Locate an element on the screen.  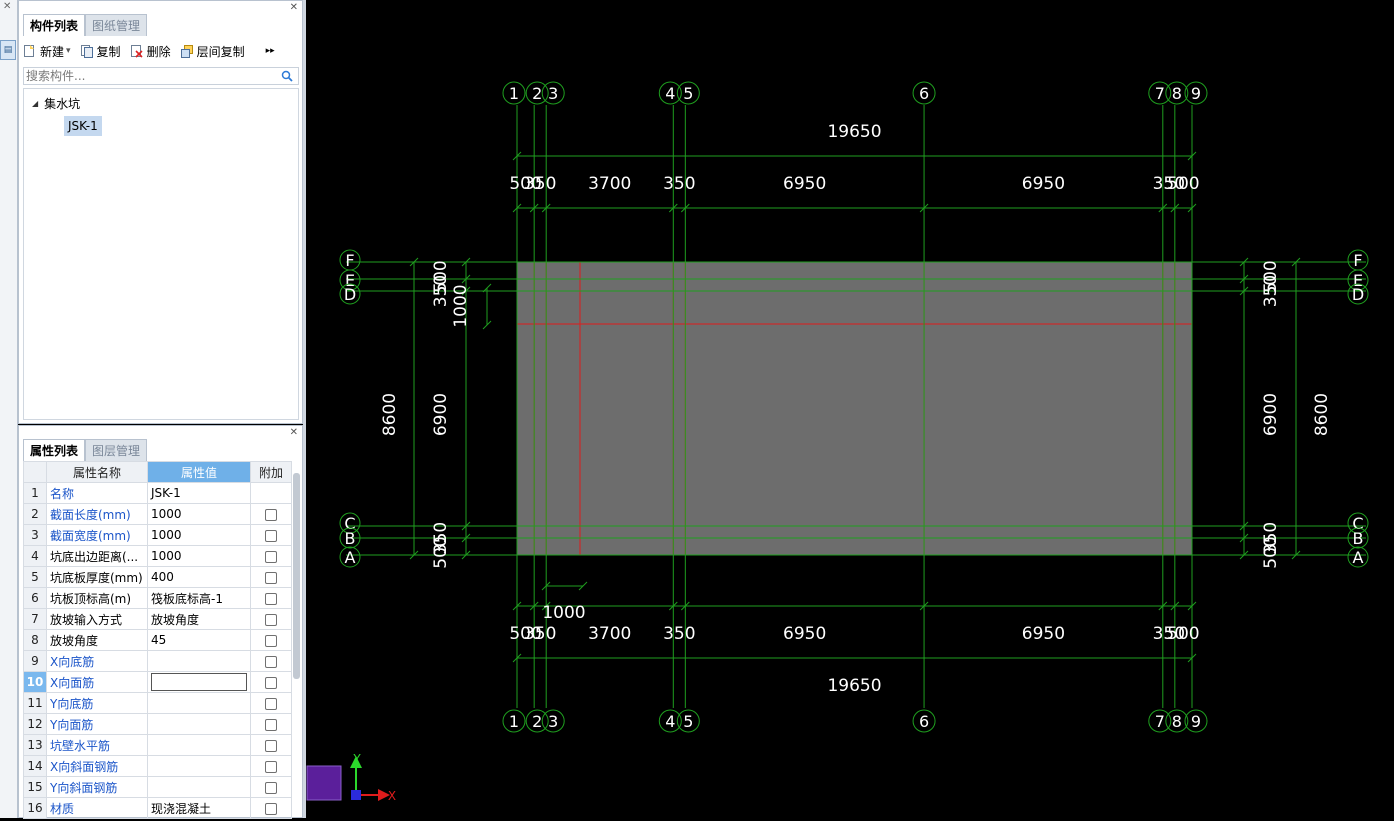
property-row: 12 Y向面筋 is located at coordinates (157, 724).